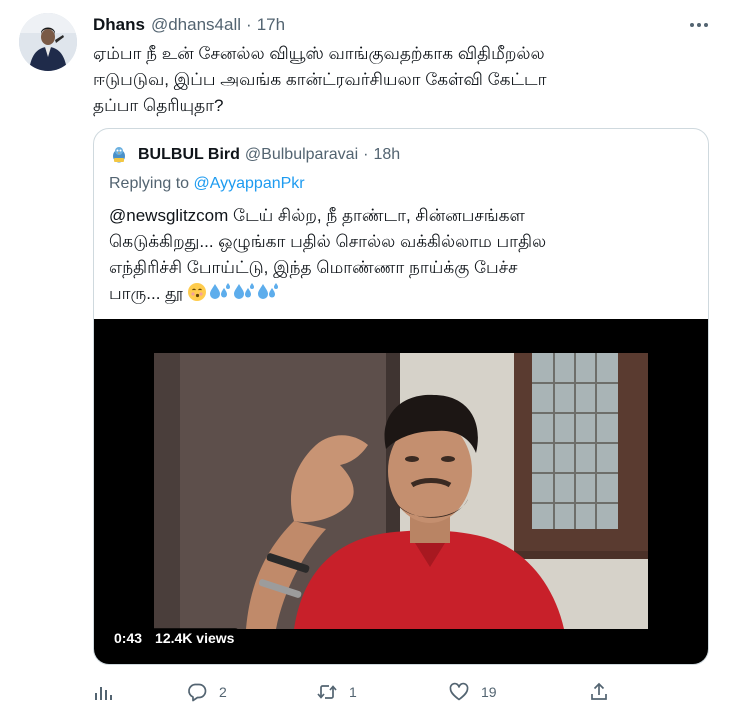 Image resolution: width=730 pixels, height=720 pixels. Describe the element at coordinates (233, 292) in the screenshot. I see `emoji-group` at that location.